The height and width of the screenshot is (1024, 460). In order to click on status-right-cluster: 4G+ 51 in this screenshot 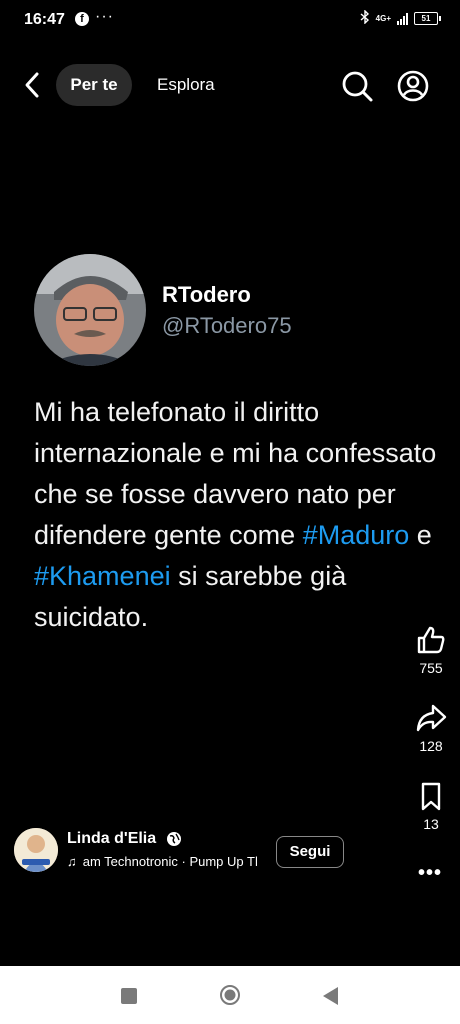, I will do `click(400, 18)`.